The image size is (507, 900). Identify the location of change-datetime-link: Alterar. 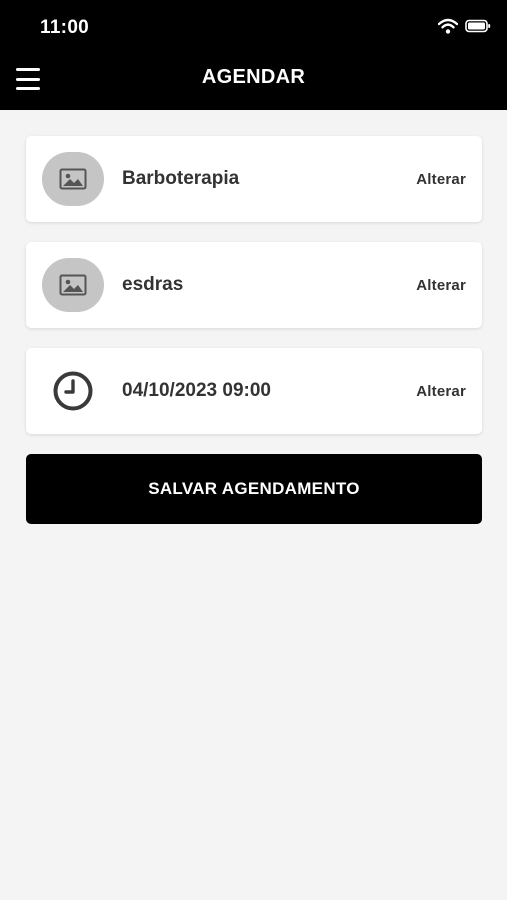
(441, 391).